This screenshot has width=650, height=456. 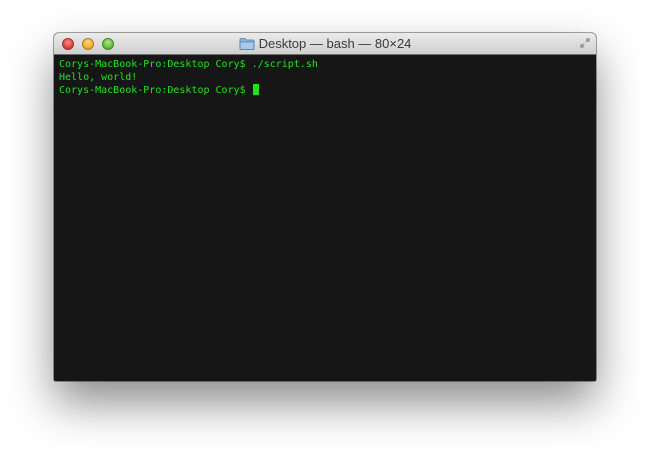 I want to click on fullscreen-icon, so click(x=585, y=43).